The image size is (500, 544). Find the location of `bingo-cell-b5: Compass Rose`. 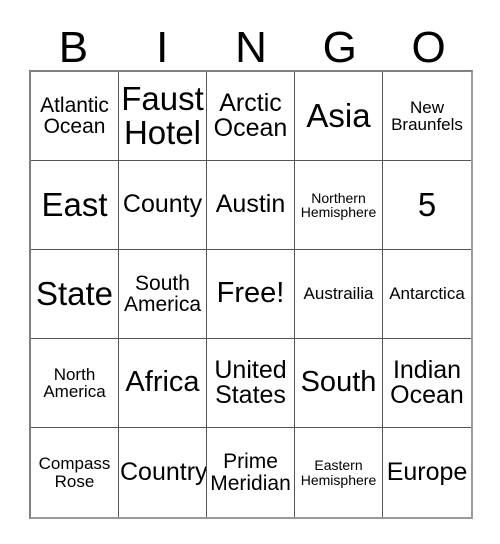

bingo-cell-b5: Compass Rose is located at coordinates (75, 472).